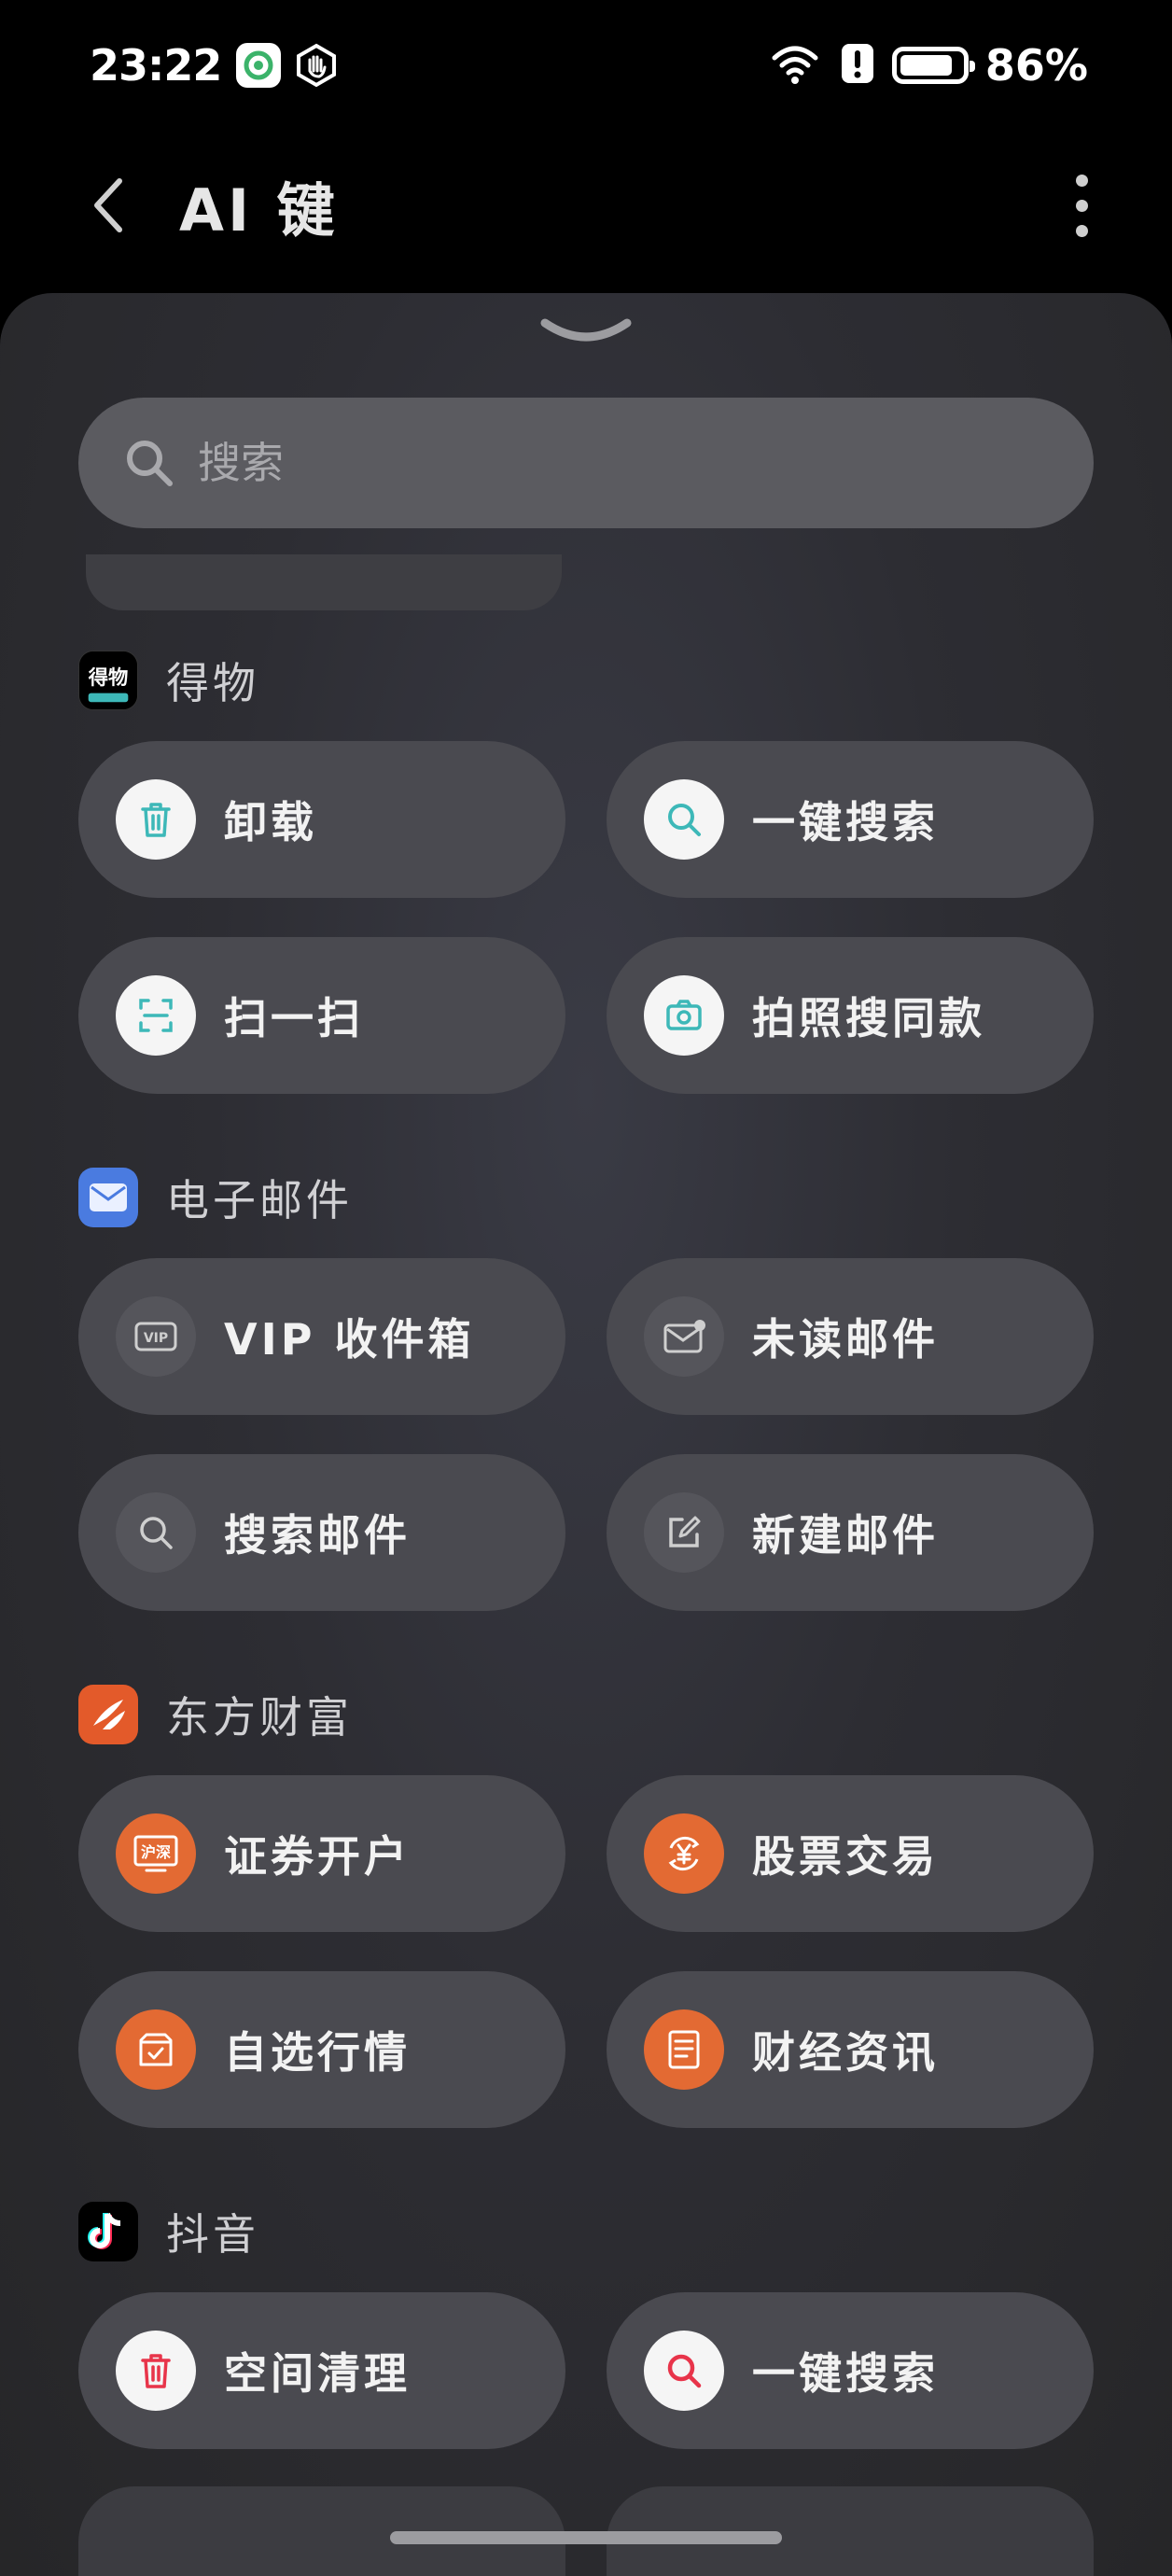 This screenshot has width=1172, height=2576. What do you see at coordinates (156, 2049) in the screenshot?
I see `watchlist-icon` at bounding box center [156, 2049].